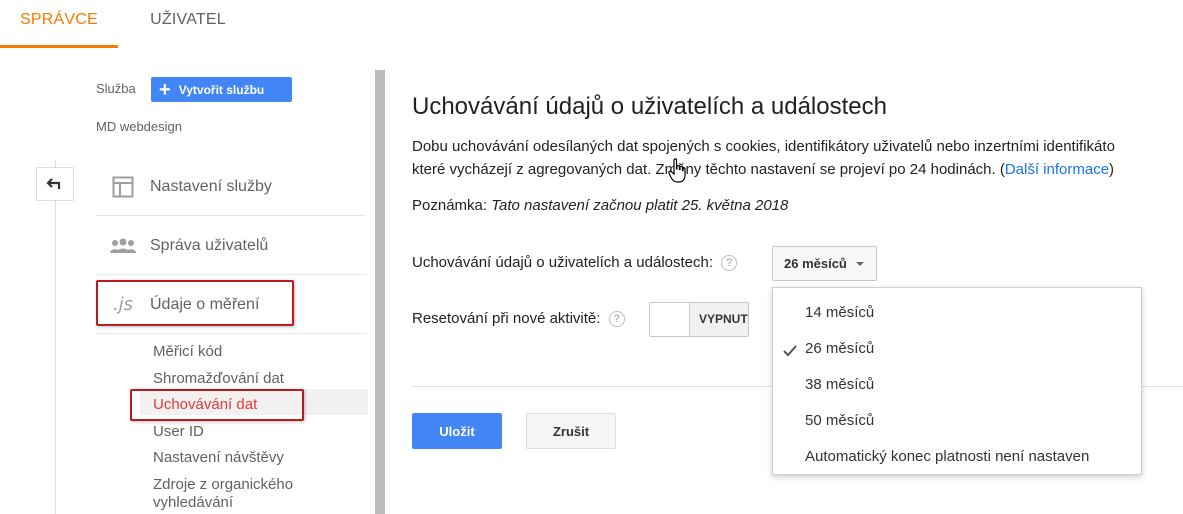  What do you see at coordinates (670, 319) in the screenshot?
I see `toggle-knob` at bounding box center [670, 319].